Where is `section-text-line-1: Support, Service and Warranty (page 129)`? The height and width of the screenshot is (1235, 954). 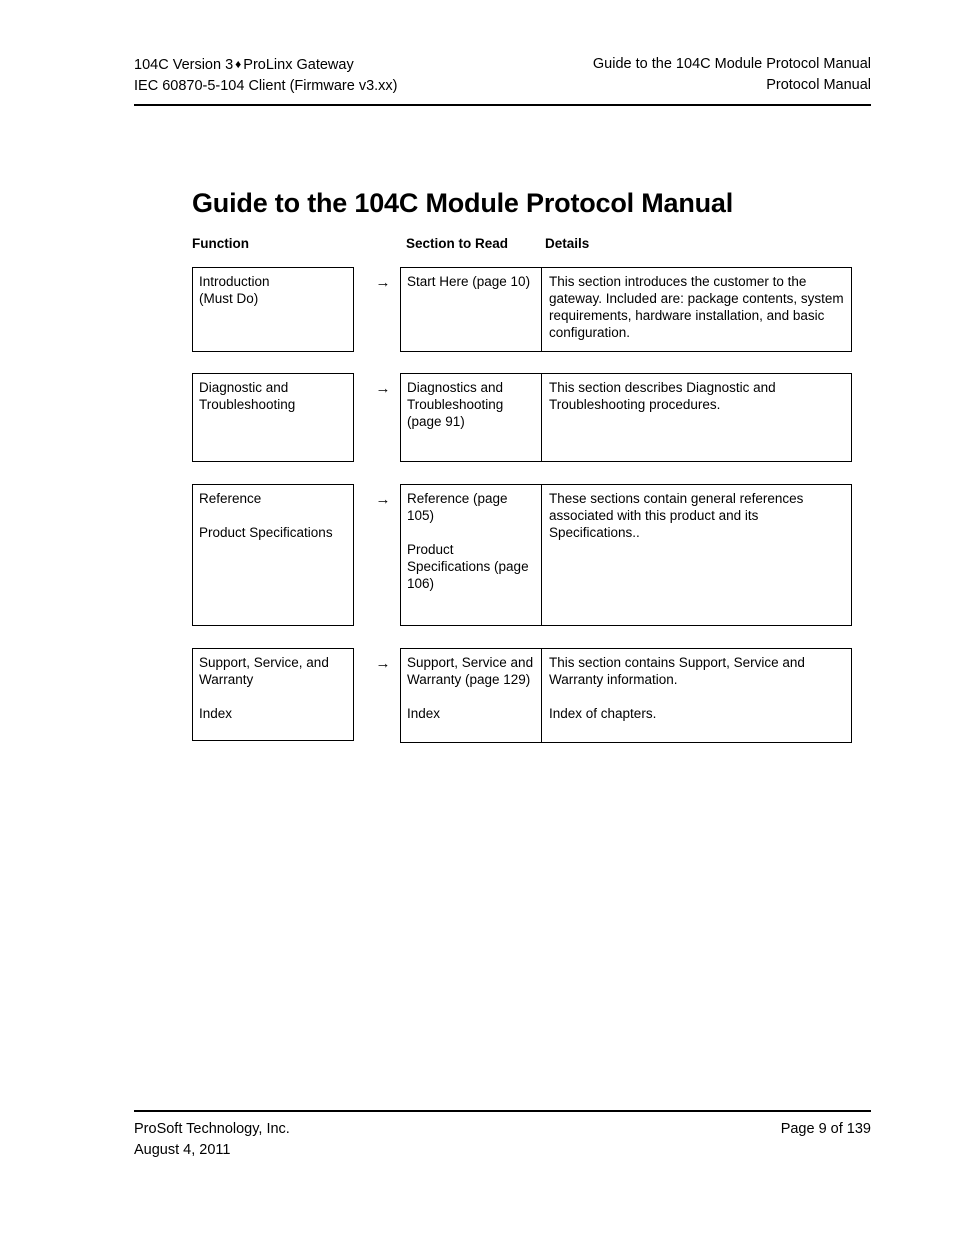 section-text-line-1: Support, Service and Warranty (page 129) is located at coordinates (470, 671).